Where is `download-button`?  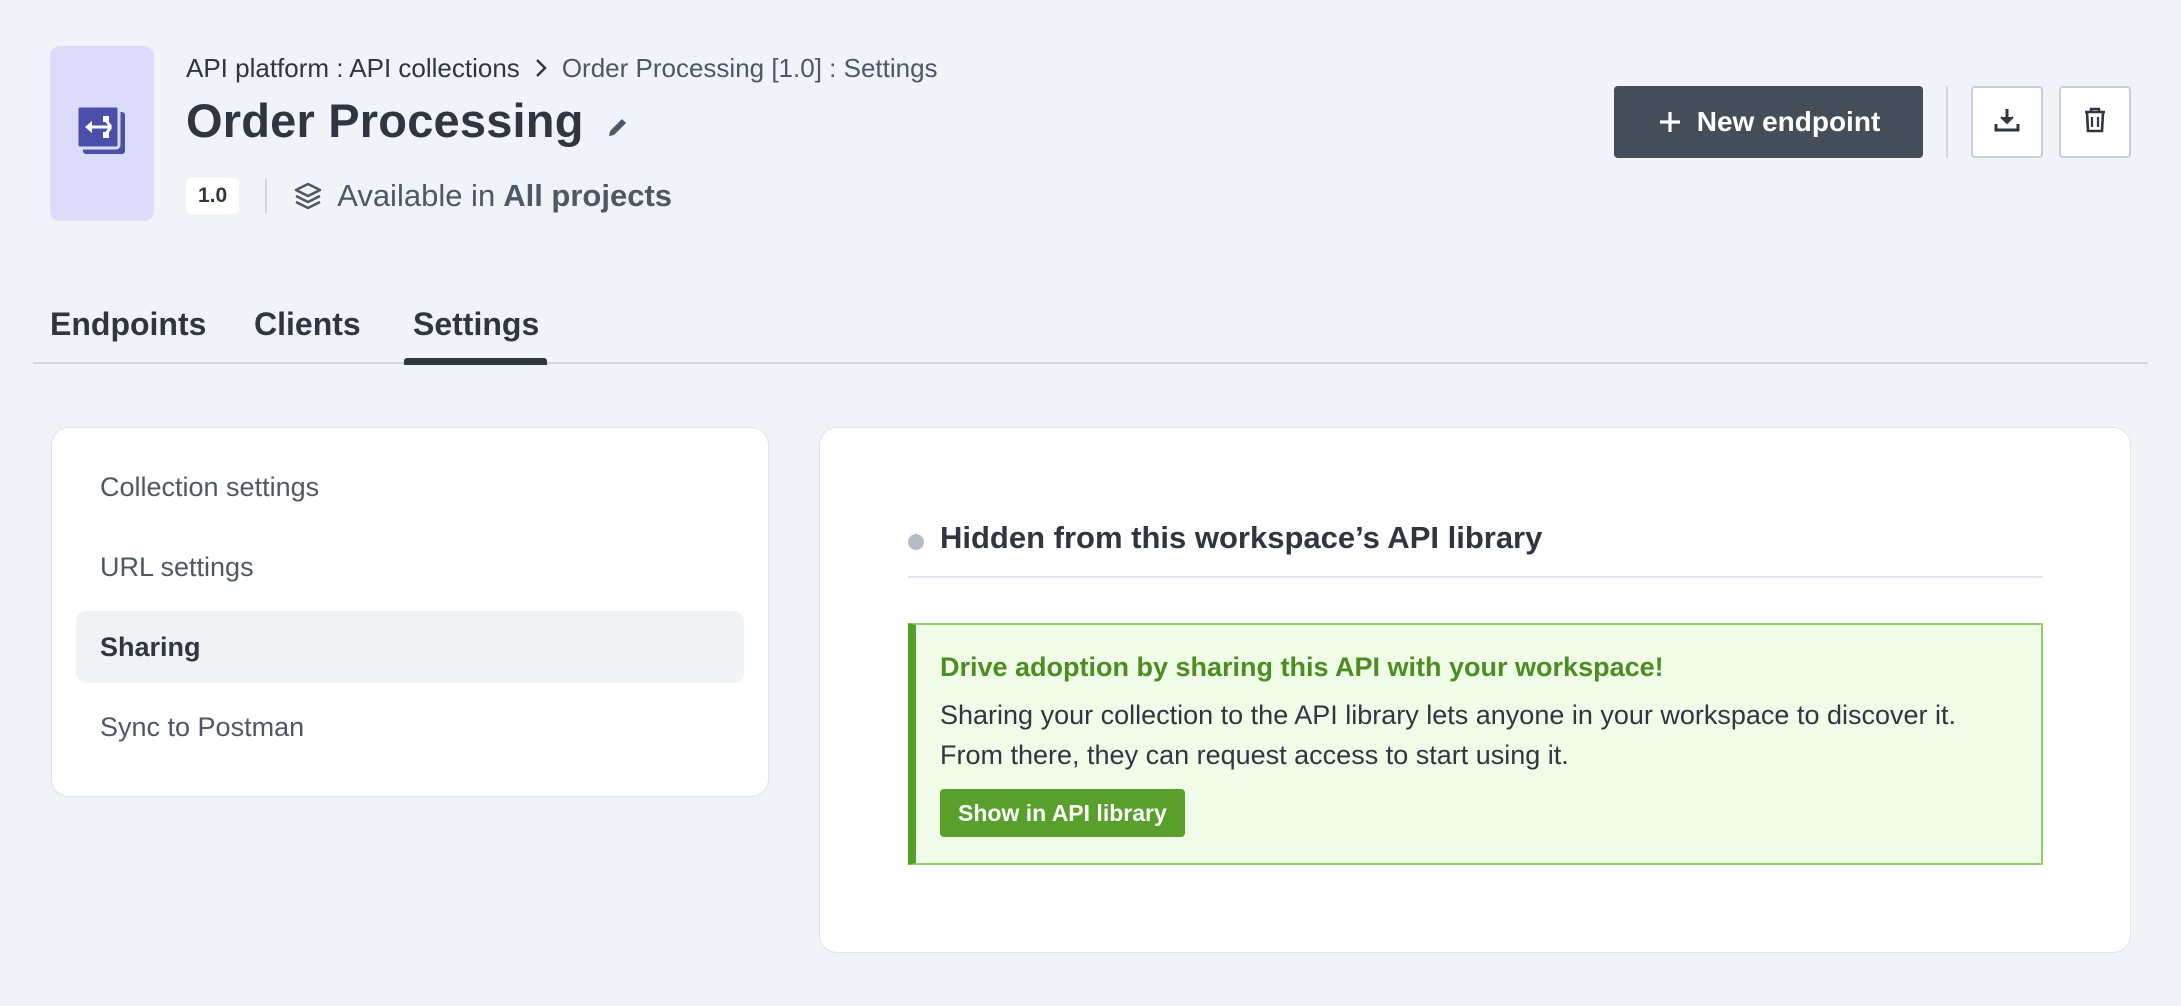
download-button is located at coordinates (2007, 122).